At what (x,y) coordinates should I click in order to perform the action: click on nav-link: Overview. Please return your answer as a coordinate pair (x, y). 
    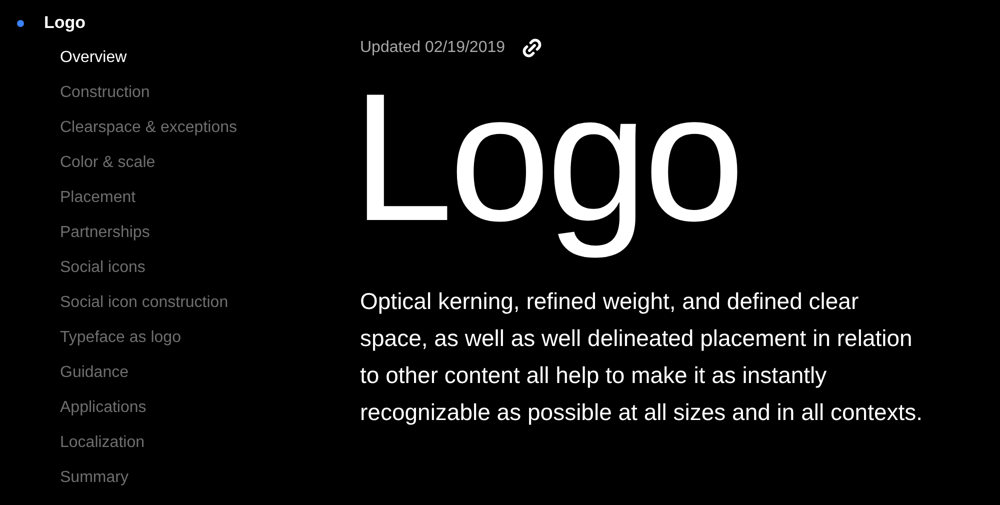
    Looking at the image, I should click on (93, 57).